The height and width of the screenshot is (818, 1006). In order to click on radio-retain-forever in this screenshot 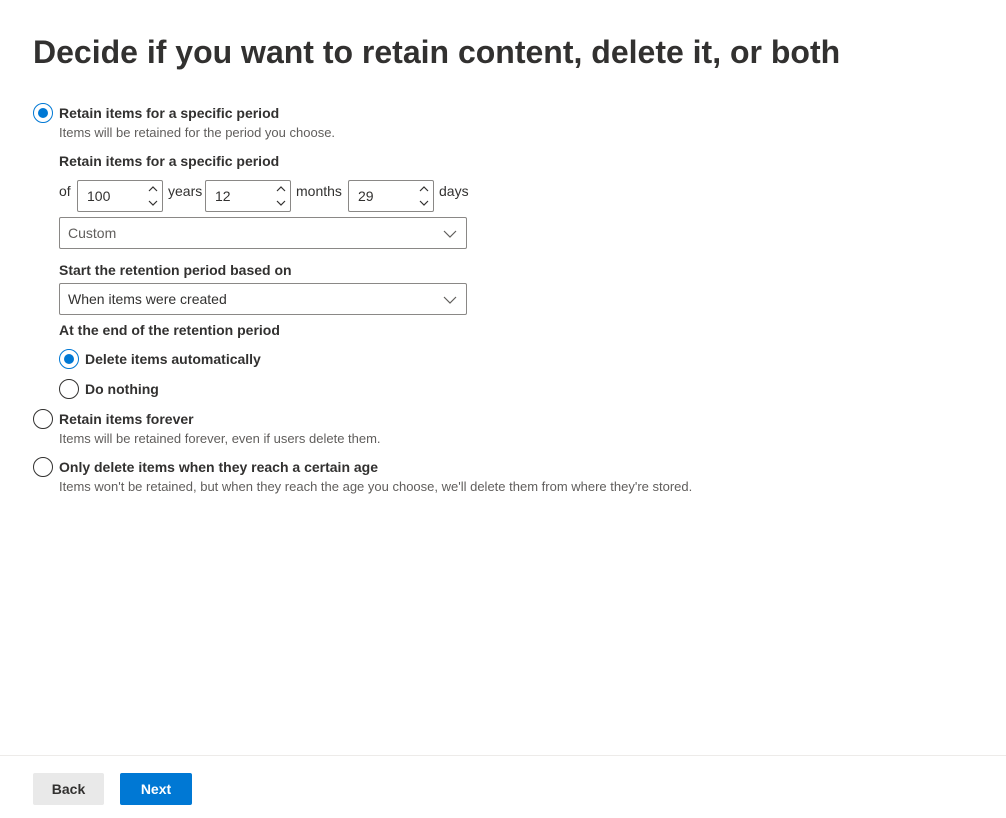, I will do `click(43, 419)`.